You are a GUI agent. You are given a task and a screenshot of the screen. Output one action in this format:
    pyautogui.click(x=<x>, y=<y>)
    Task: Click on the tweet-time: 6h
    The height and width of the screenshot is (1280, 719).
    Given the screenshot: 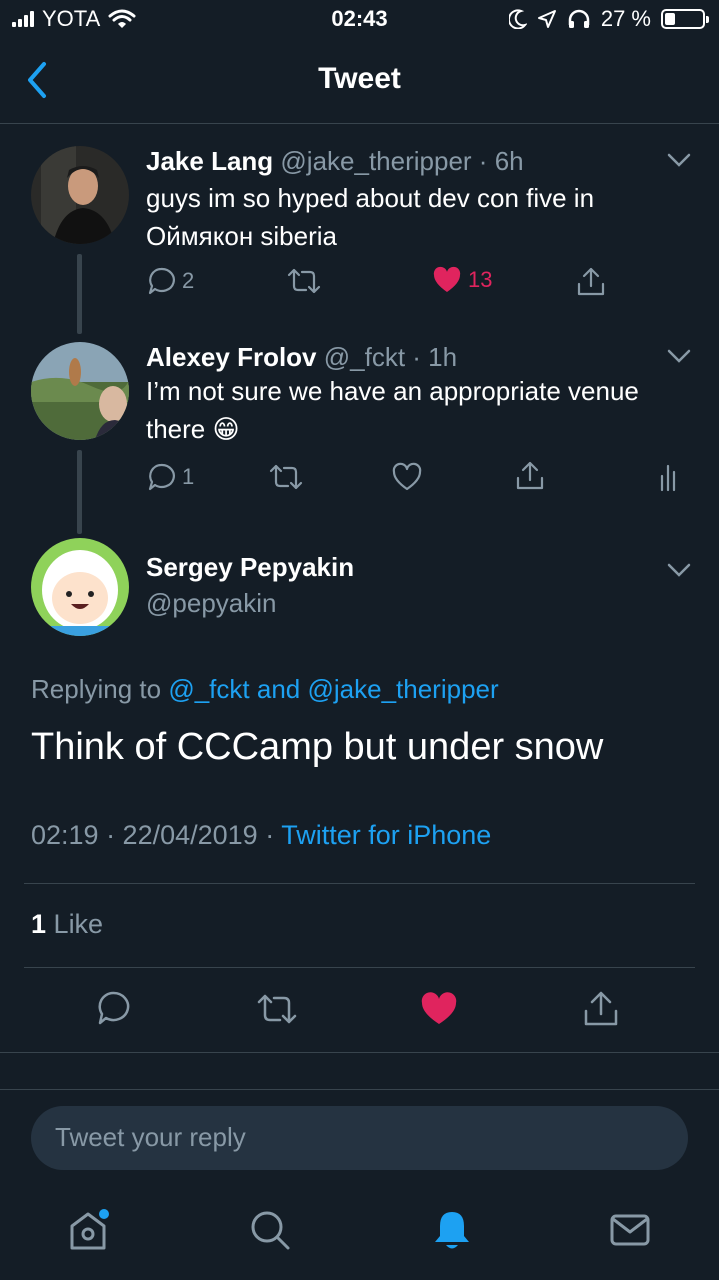 What is the action you would take?
    pyautogui.click(x=509, y=161)
    